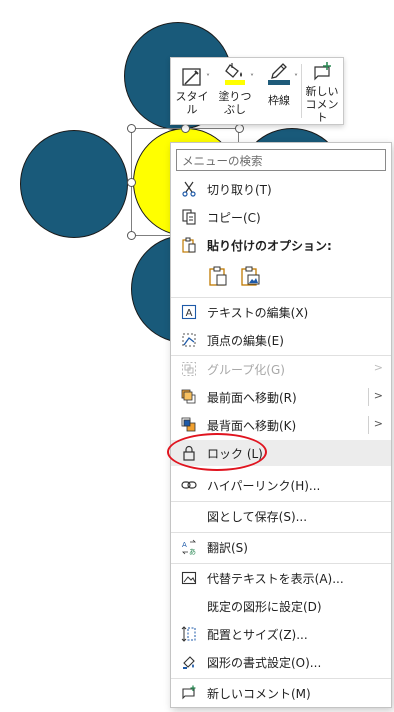 The height and width of the screenshot is (712, 394). What do you see at coordinates (279, 70) in the screenshot?
I see `pen-icon` at bounding box center [279, 70].